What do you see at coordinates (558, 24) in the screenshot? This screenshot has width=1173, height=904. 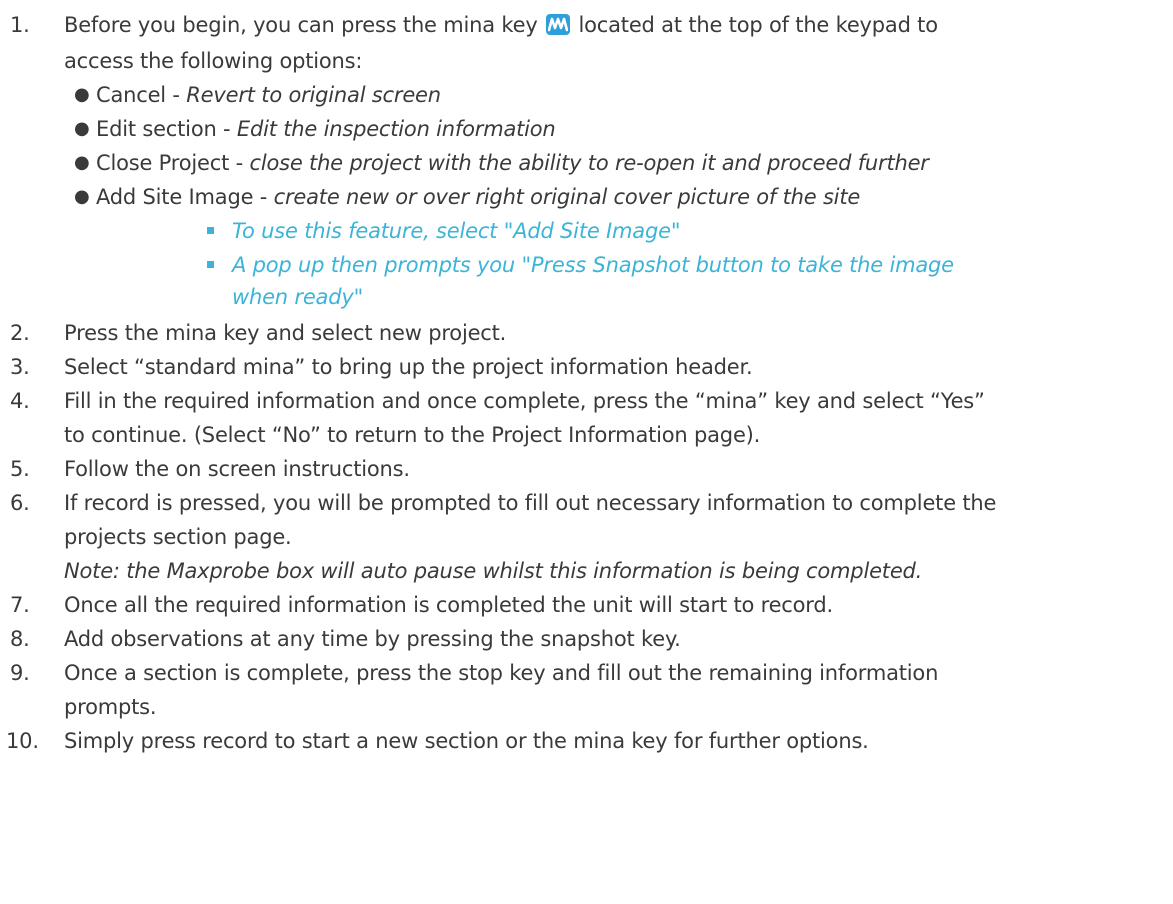 I see `mina-key-icon` at bounding box center [558, 24].